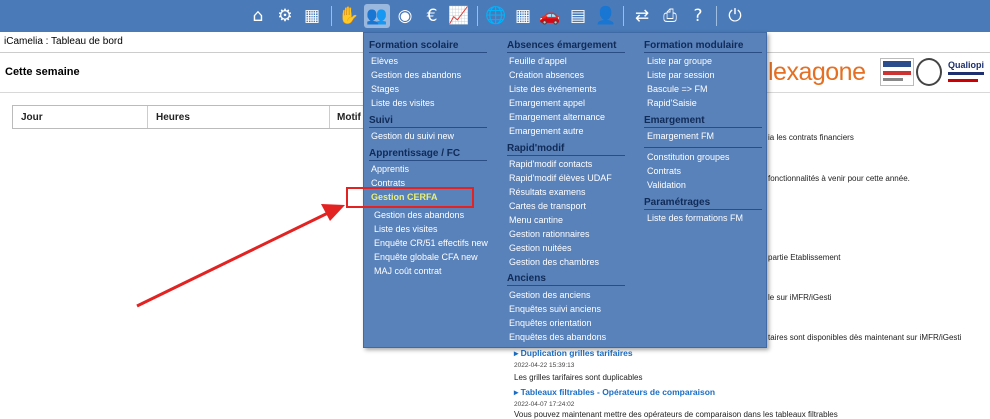 The image size is (990, 419). I want to click on home-icon: ⌂, so click(258, 16).